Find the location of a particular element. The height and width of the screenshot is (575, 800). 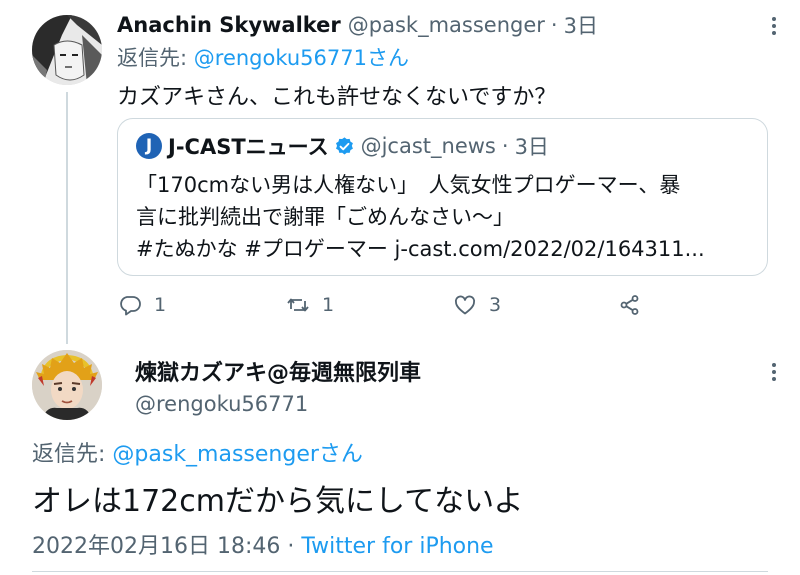

tweet-time: 3日 is located at coordinates (581, 25).